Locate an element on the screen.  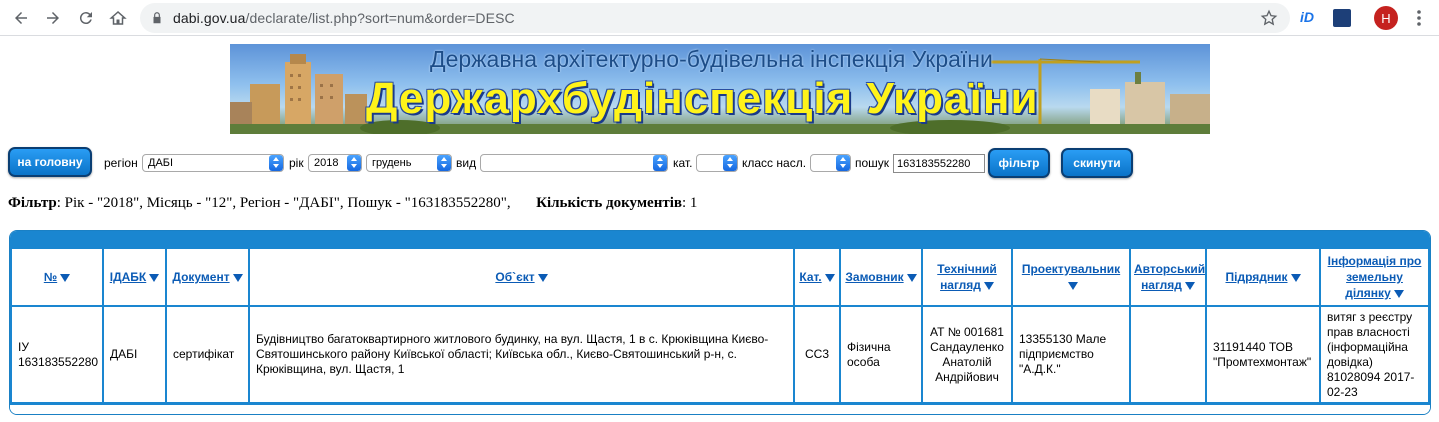
search-input is located at coordinates (939, 163).